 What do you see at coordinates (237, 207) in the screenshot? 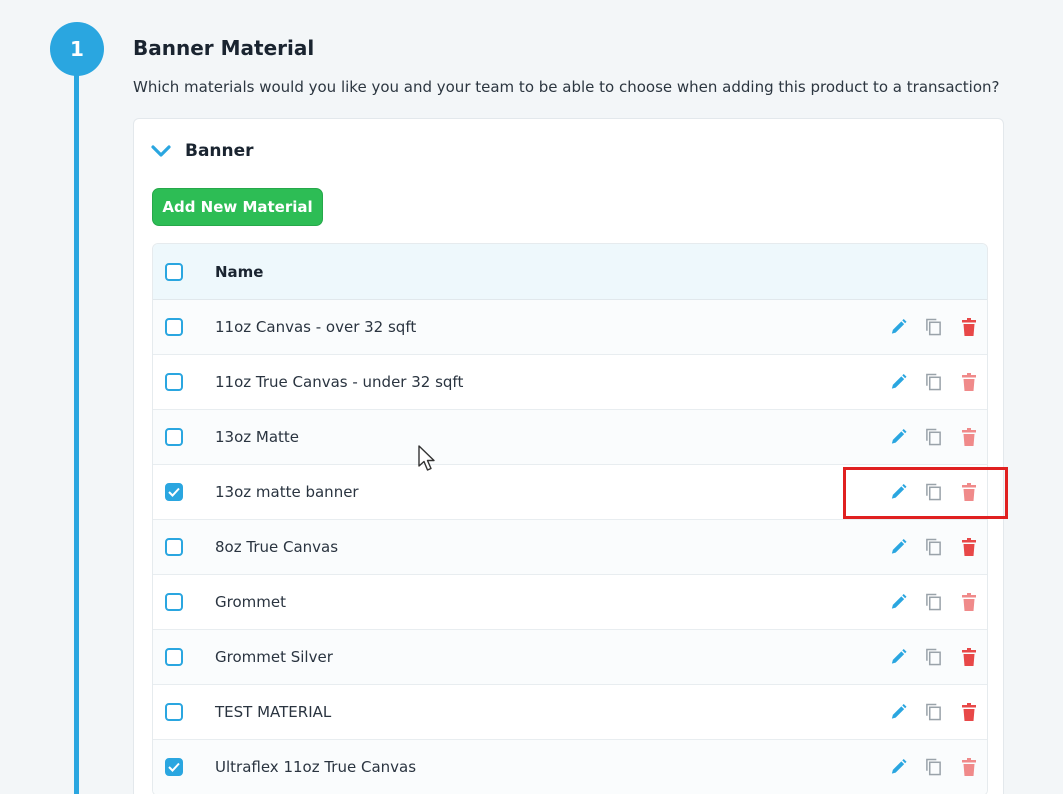
I see `add-new-material-button: Add New Material` at bounding box center [237, 207].